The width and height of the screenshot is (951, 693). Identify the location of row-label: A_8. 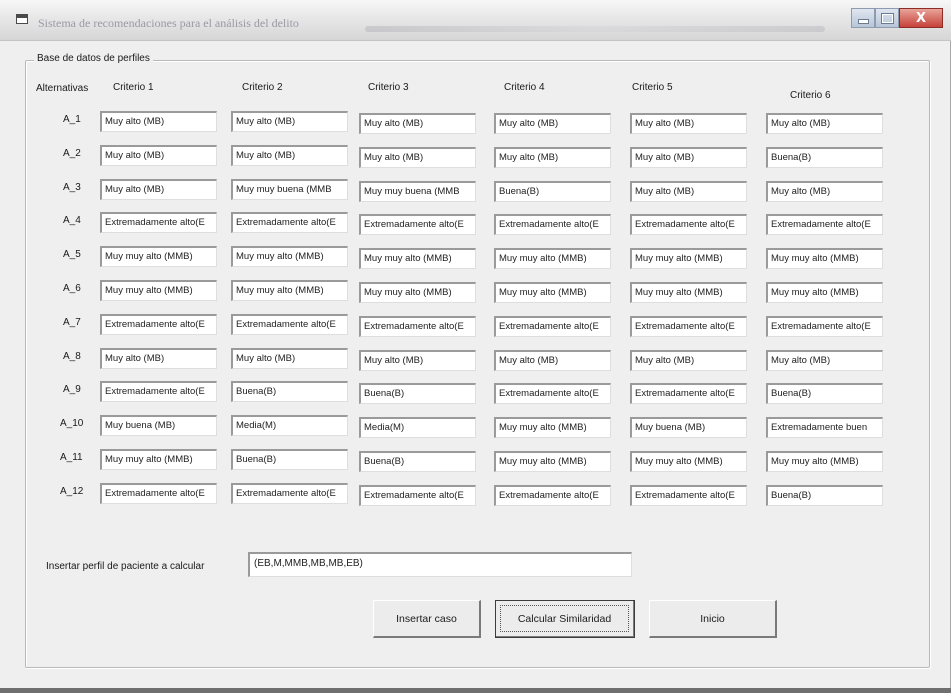
(72, 356).